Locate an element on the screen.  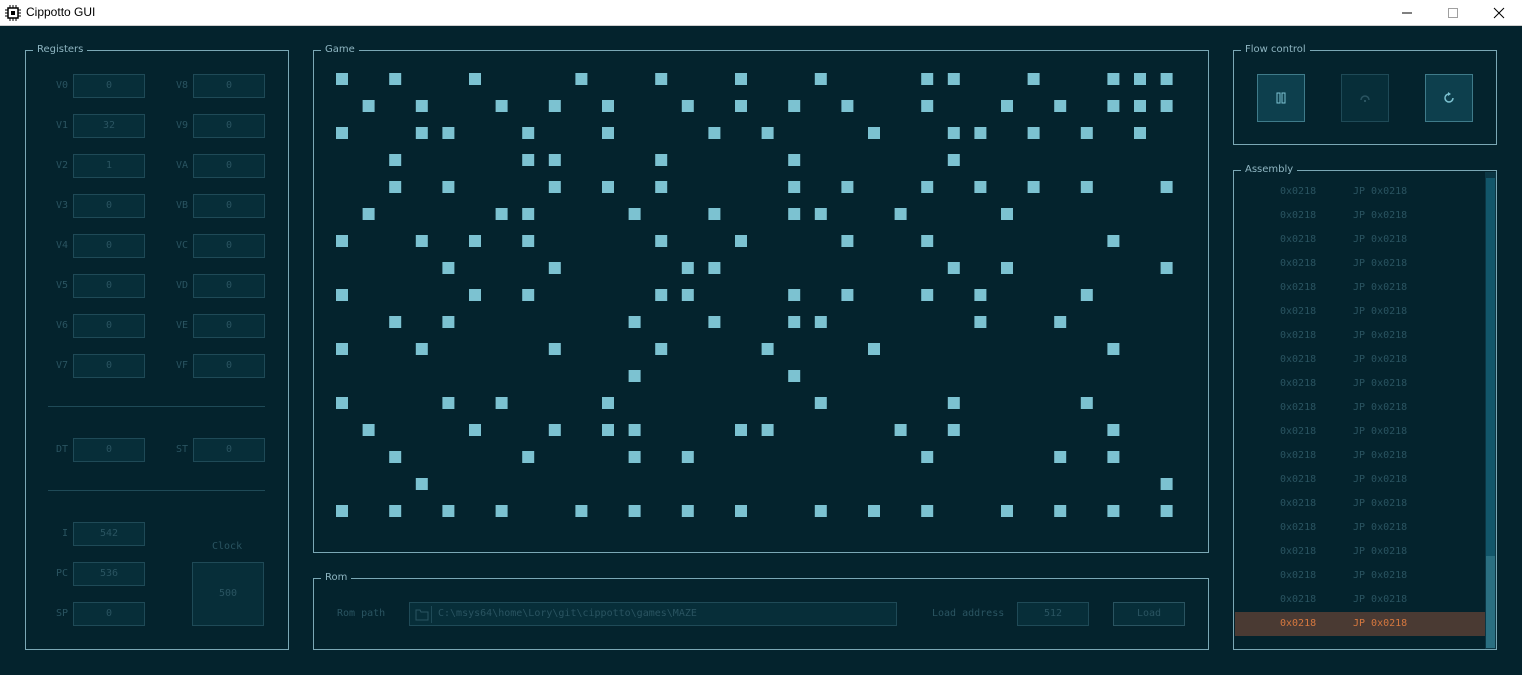
register-field-v6: 0 is located at coordinates (109, 326).